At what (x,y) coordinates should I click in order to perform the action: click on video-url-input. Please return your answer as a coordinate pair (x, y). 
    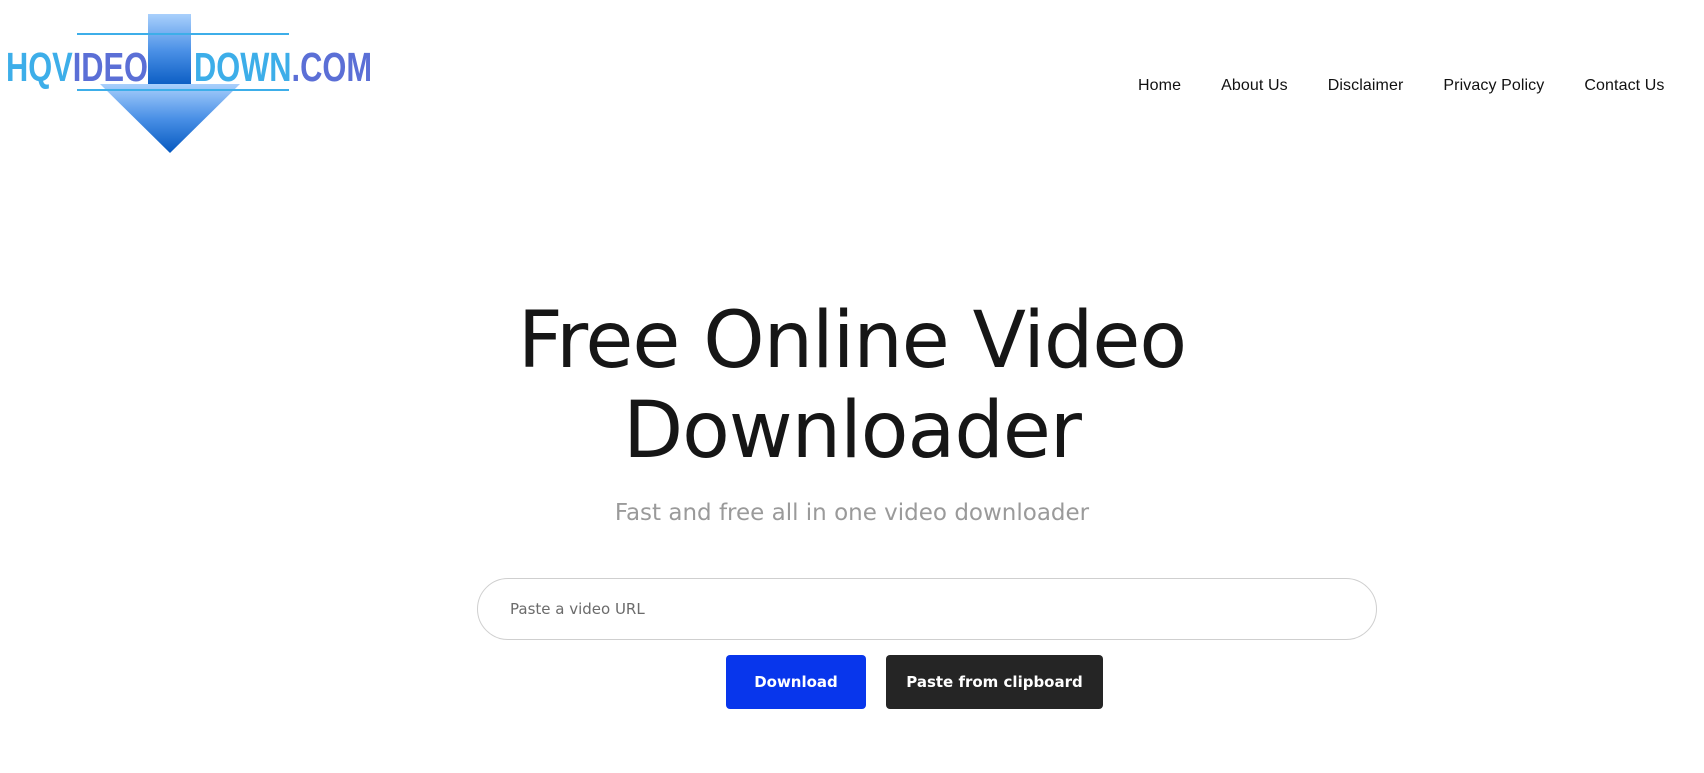
    Looking at the image, I should click on (927, 609).